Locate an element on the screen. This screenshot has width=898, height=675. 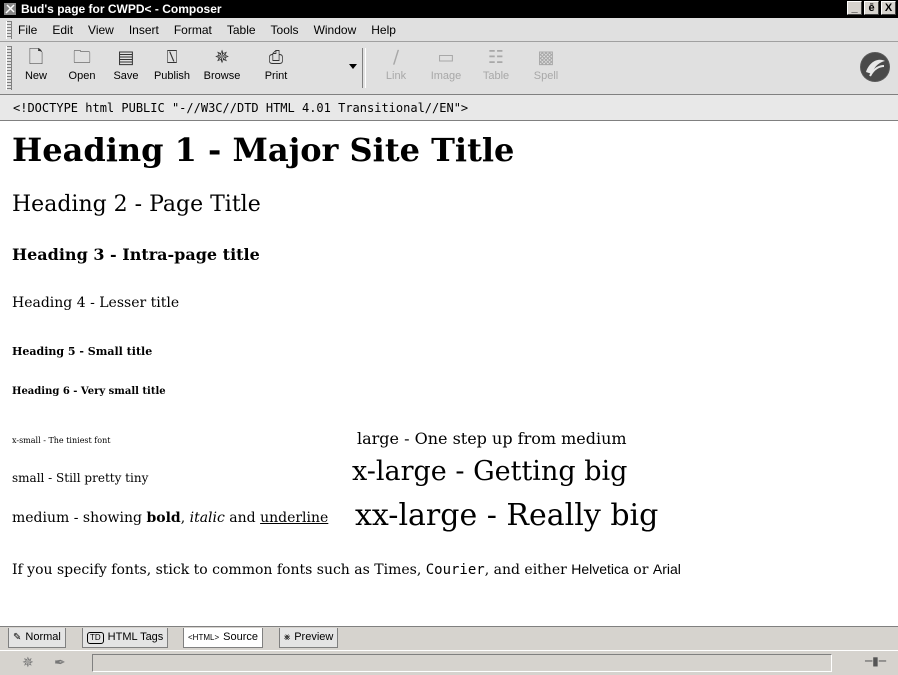
menu-edit: Edit is located at coordinates (62, 30).